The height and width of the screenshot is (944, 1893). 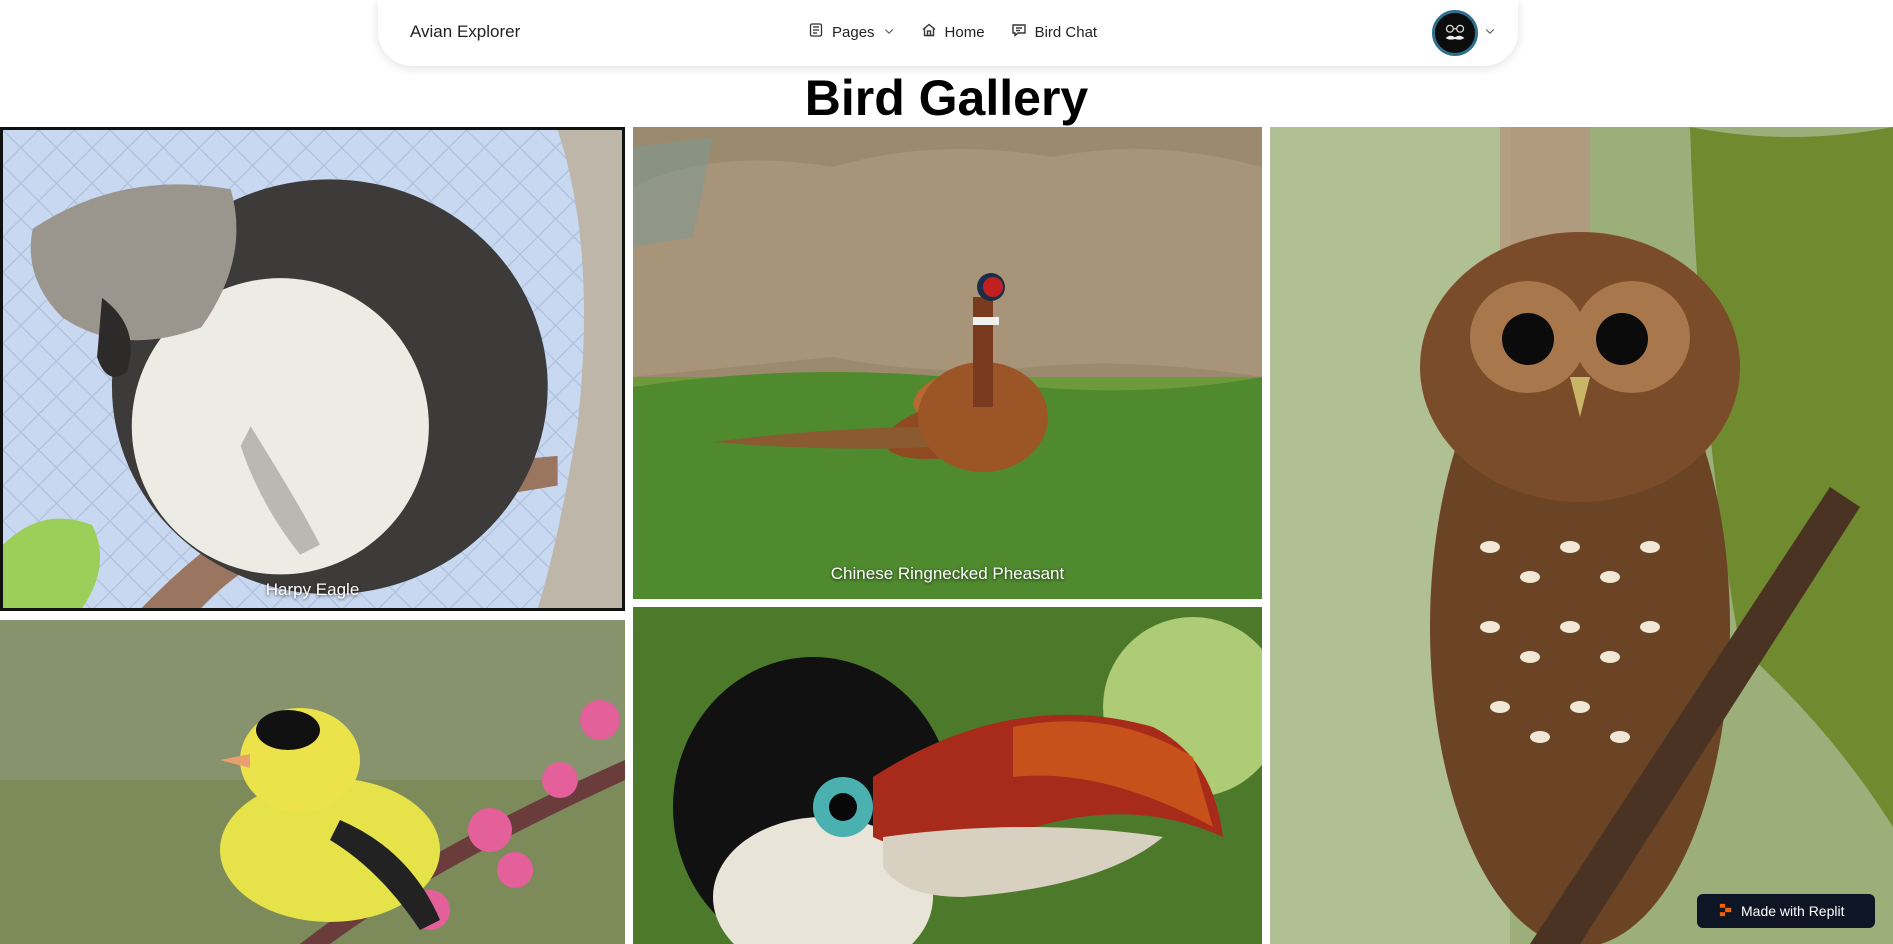 I want to click on aracari-image, so click(x=947, y=775).